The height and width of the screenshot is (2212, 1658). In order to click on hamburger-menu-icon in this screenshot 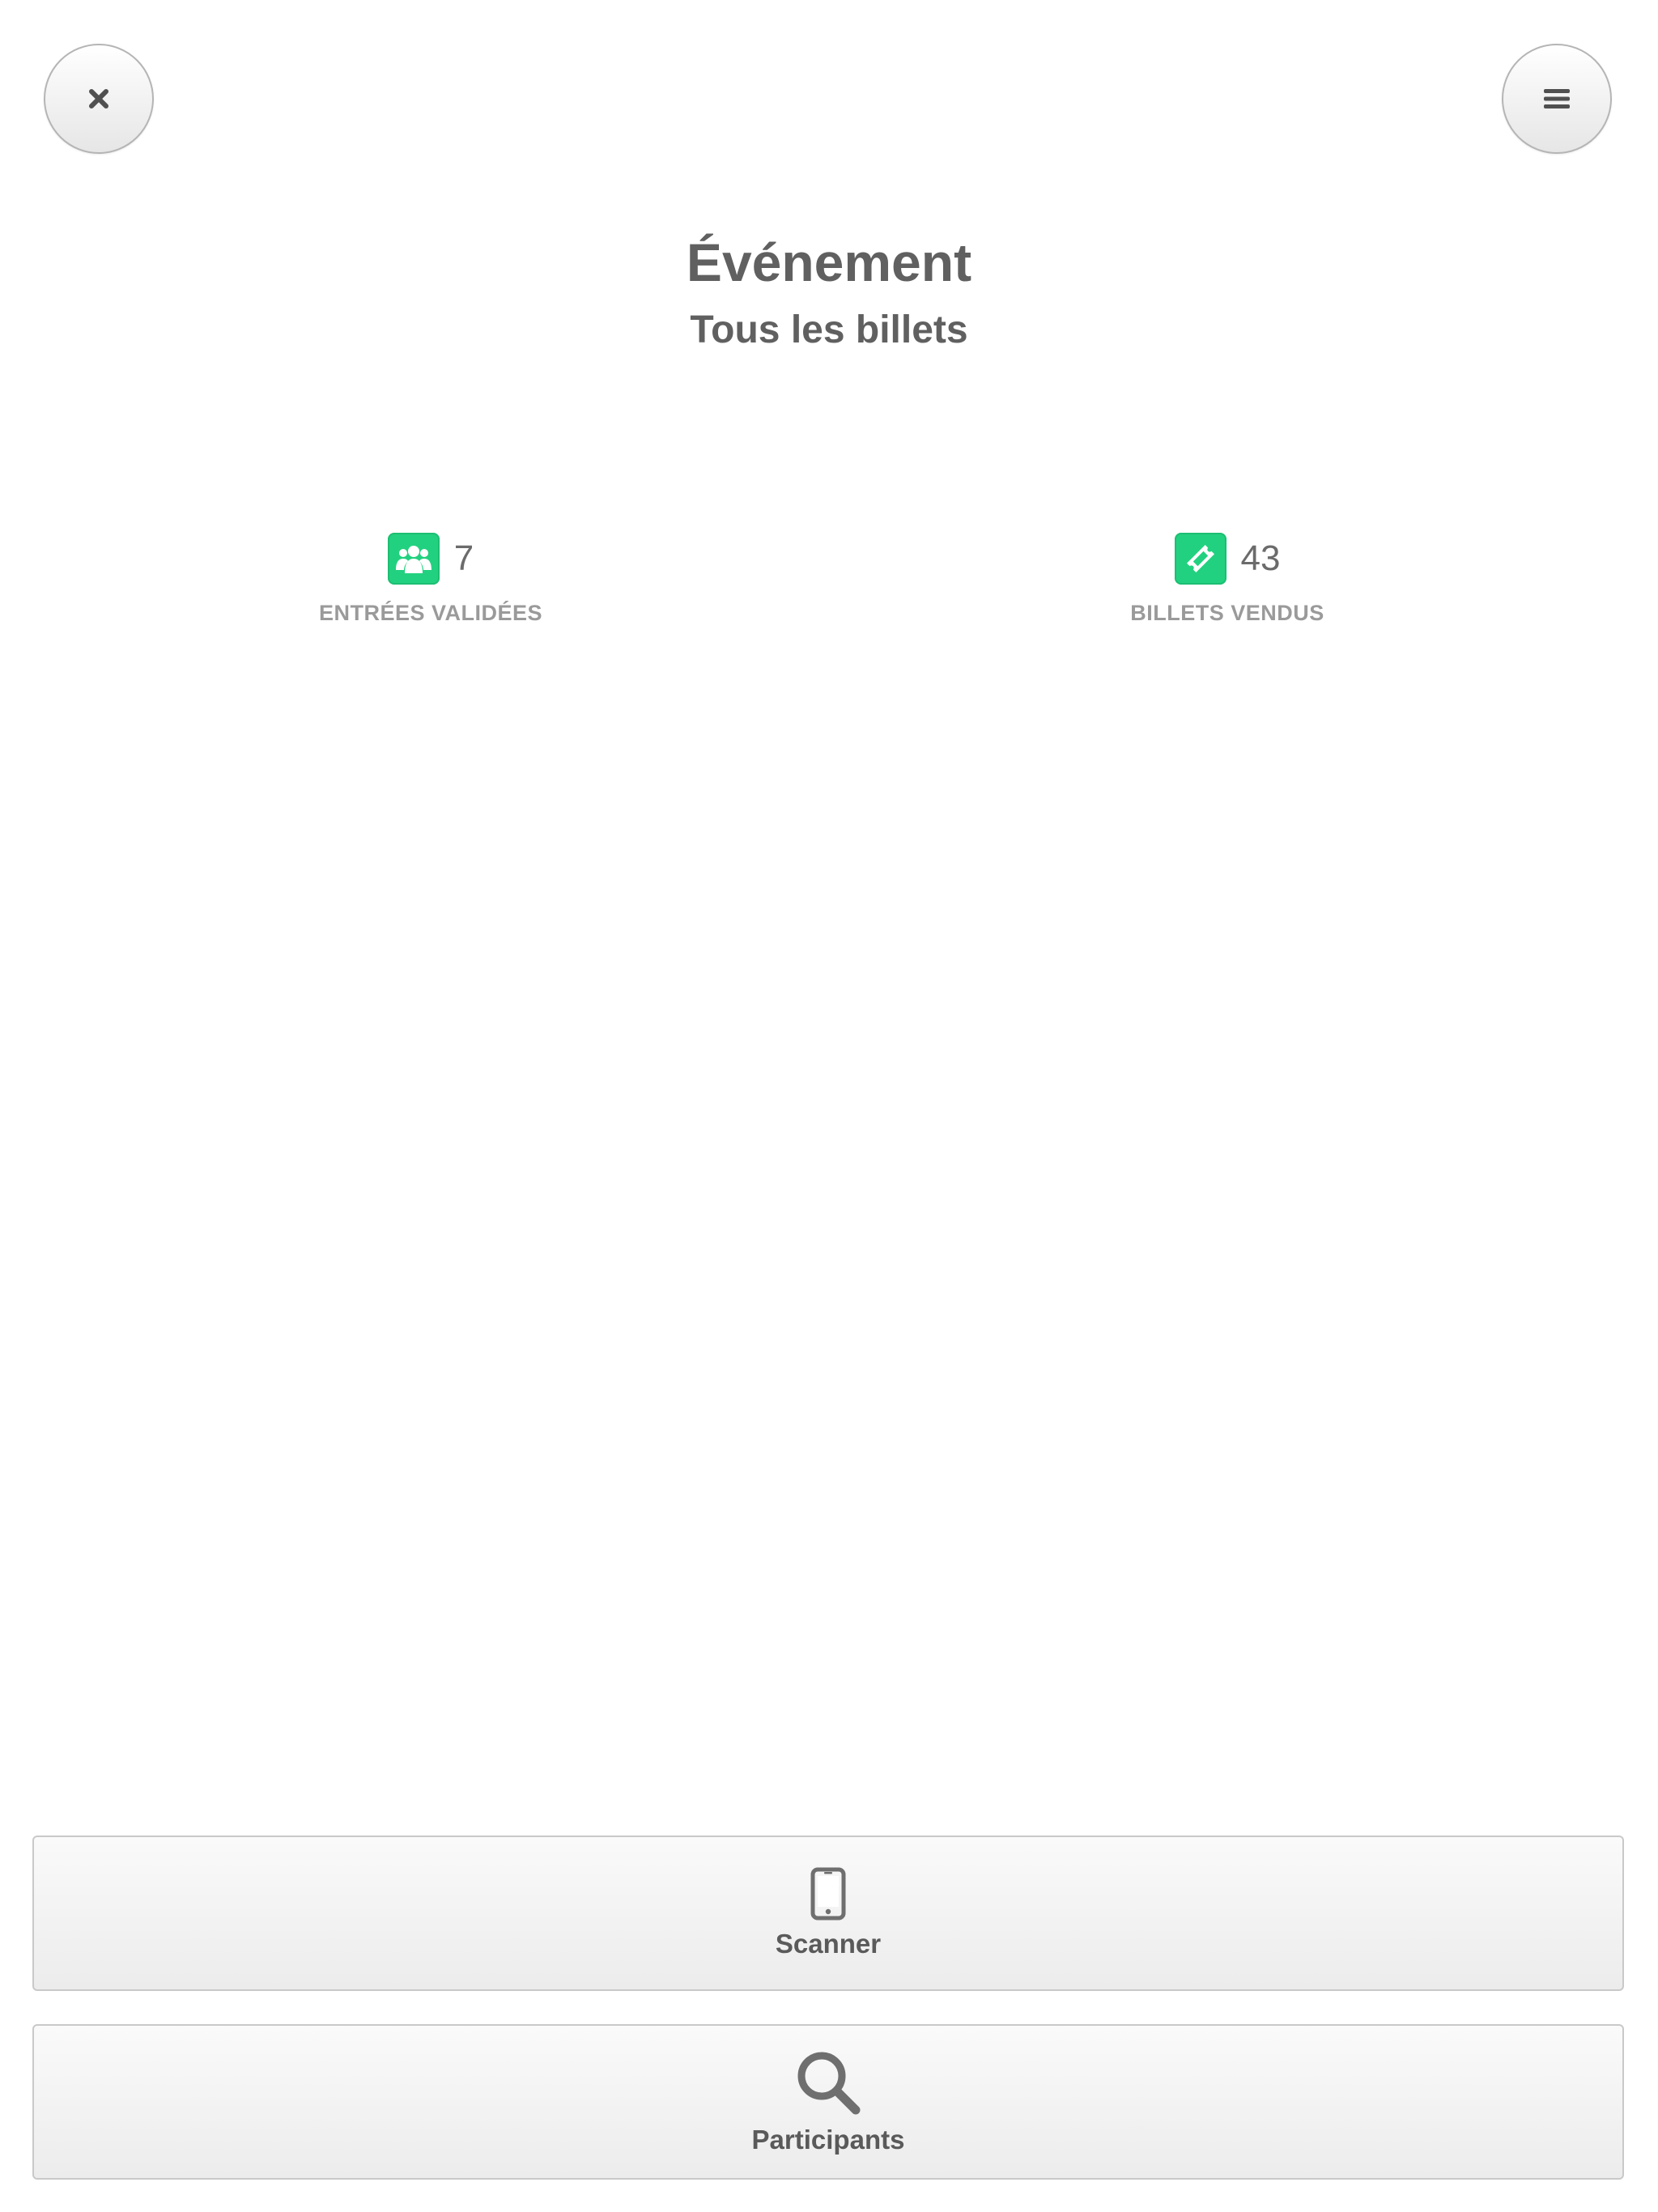, I will do `click(1557, 99)`.